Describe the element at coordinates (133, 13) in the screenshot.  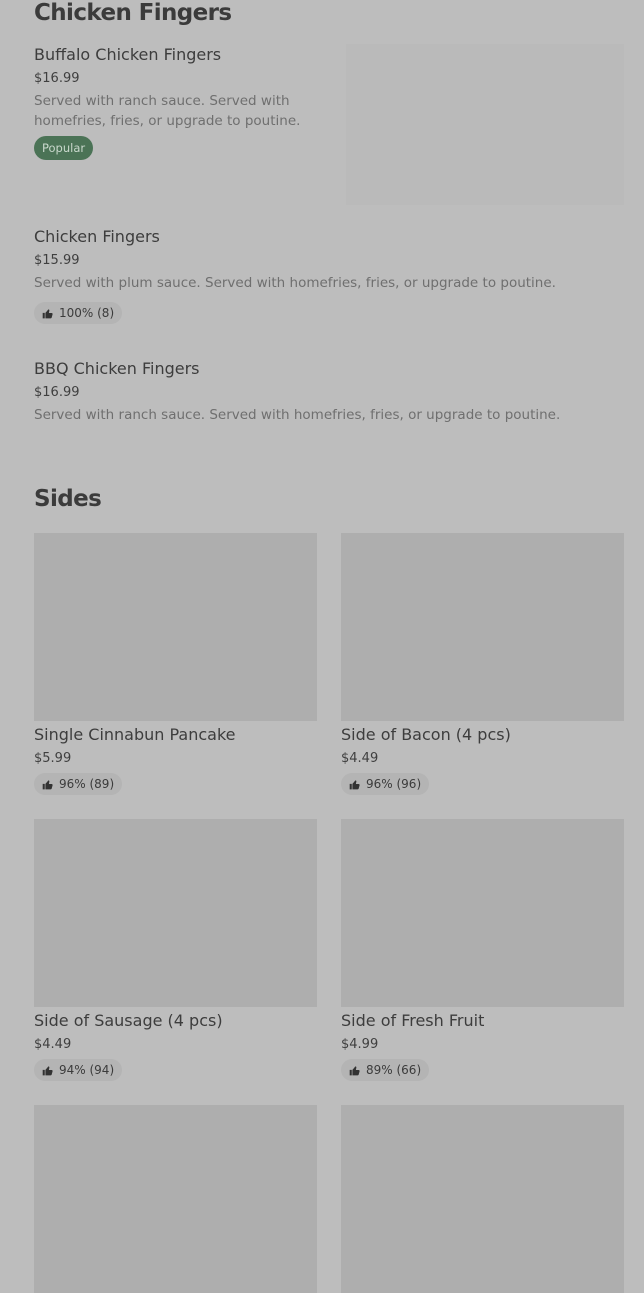
I see `section-title-chicken-fingers: Chicken Fingers` at that location.